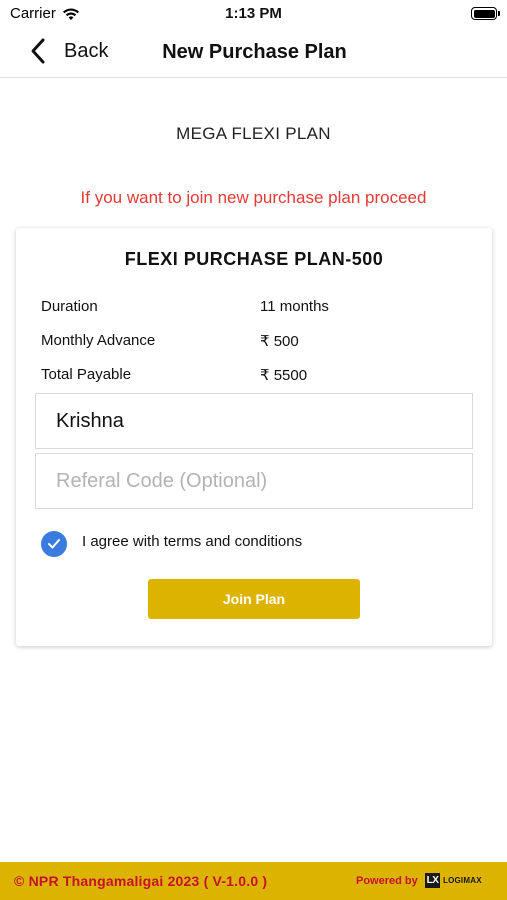 The image size is (507, 900). What do you see at coordinates (387, 881) in the screenshot?
I see `powered-by-label: Powered by` at bounding box center [387, 881].